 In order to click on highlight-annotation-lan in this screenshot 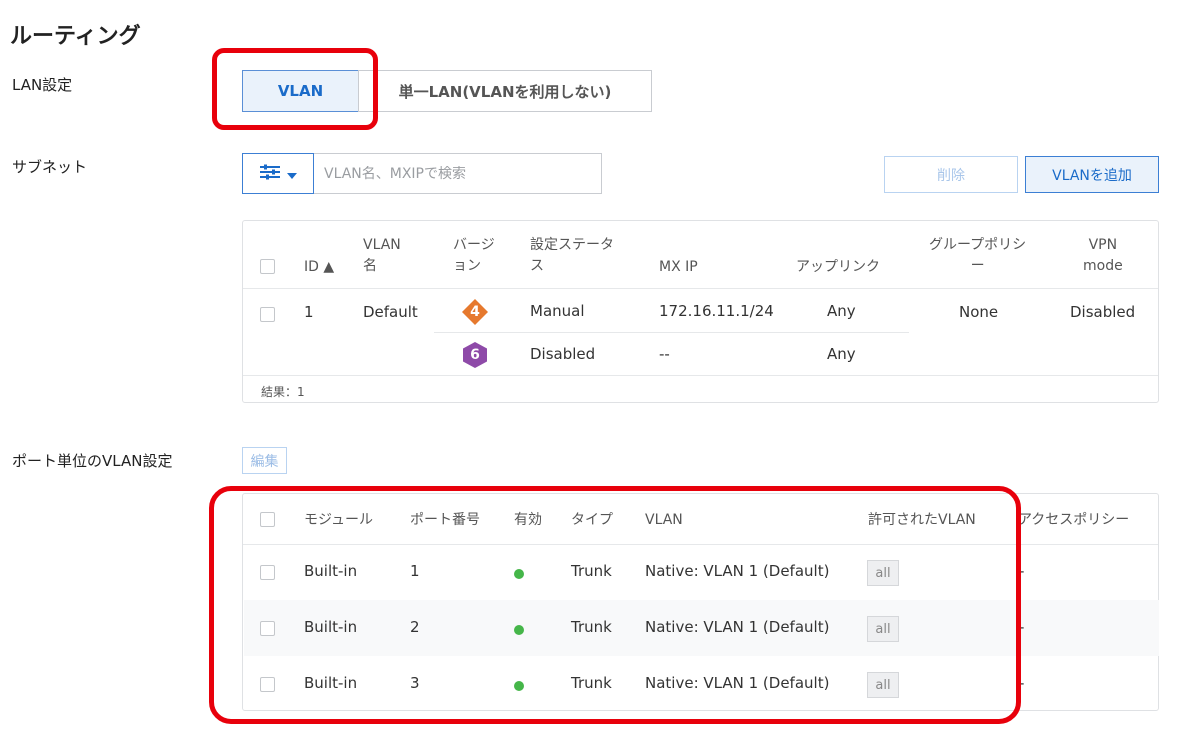, I will do `click(295, 89)`.